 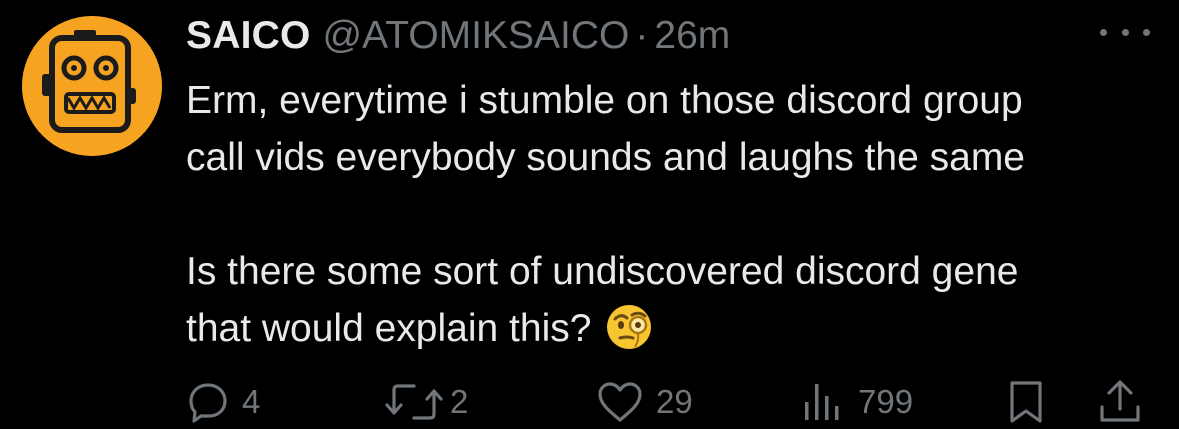 I want to click on heart-icon, so click(x=620, y=402).